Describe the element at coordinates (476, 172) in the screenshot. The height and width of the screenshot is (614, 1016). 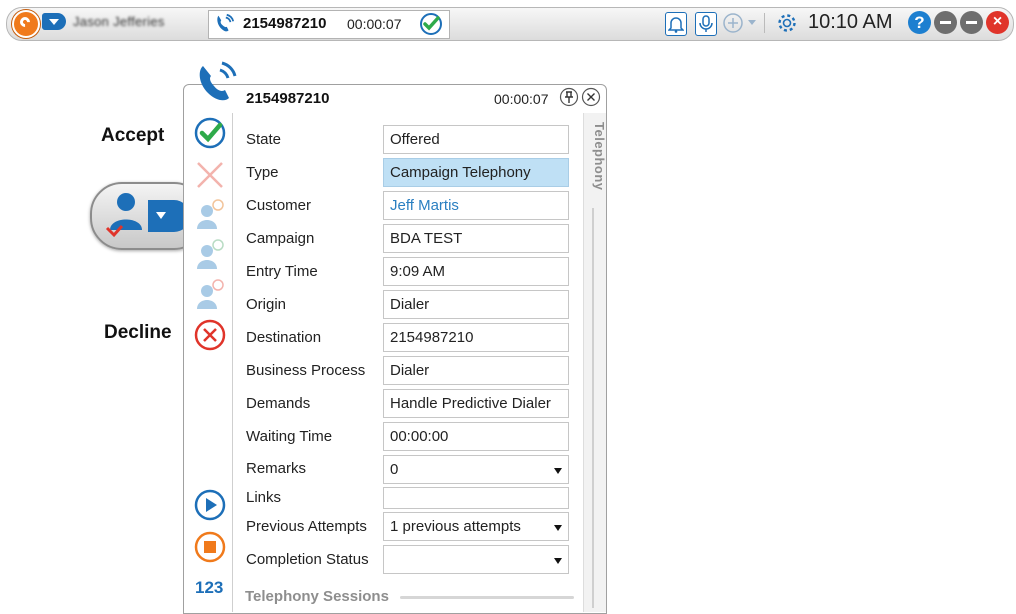
I see `field-type: Campaign Telephony` at that location.